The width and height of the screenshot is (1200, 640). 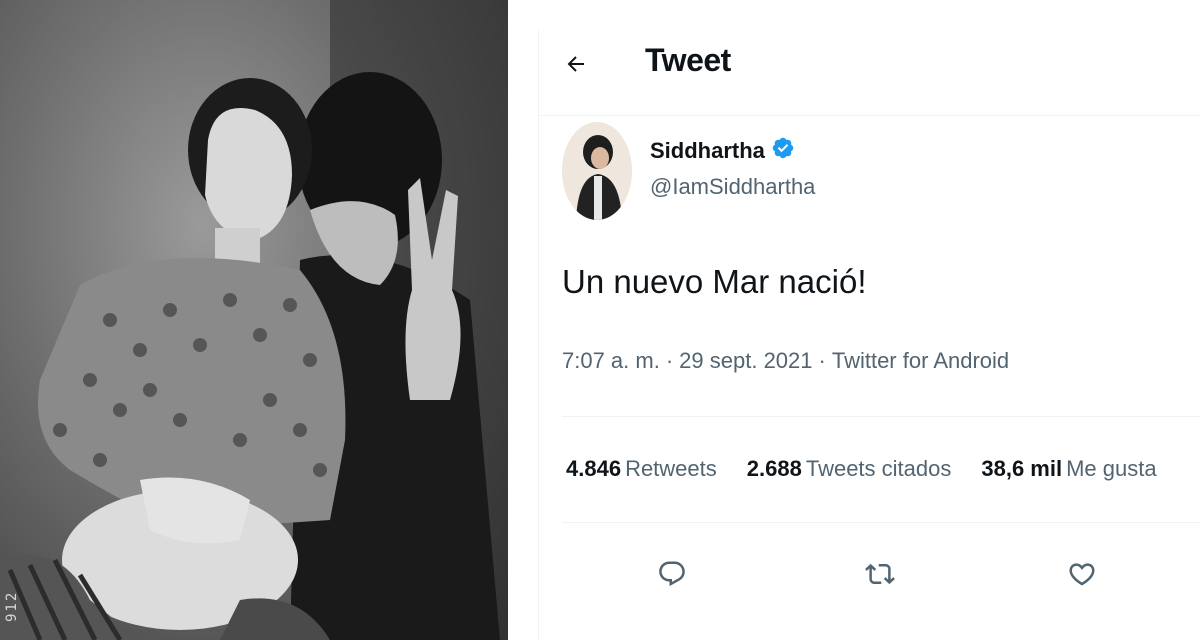 What do you see at coordinates (732, 187) in the screenshot?
I see `author-handle: @IamSiddhartha` at bounding box center [732, 187].